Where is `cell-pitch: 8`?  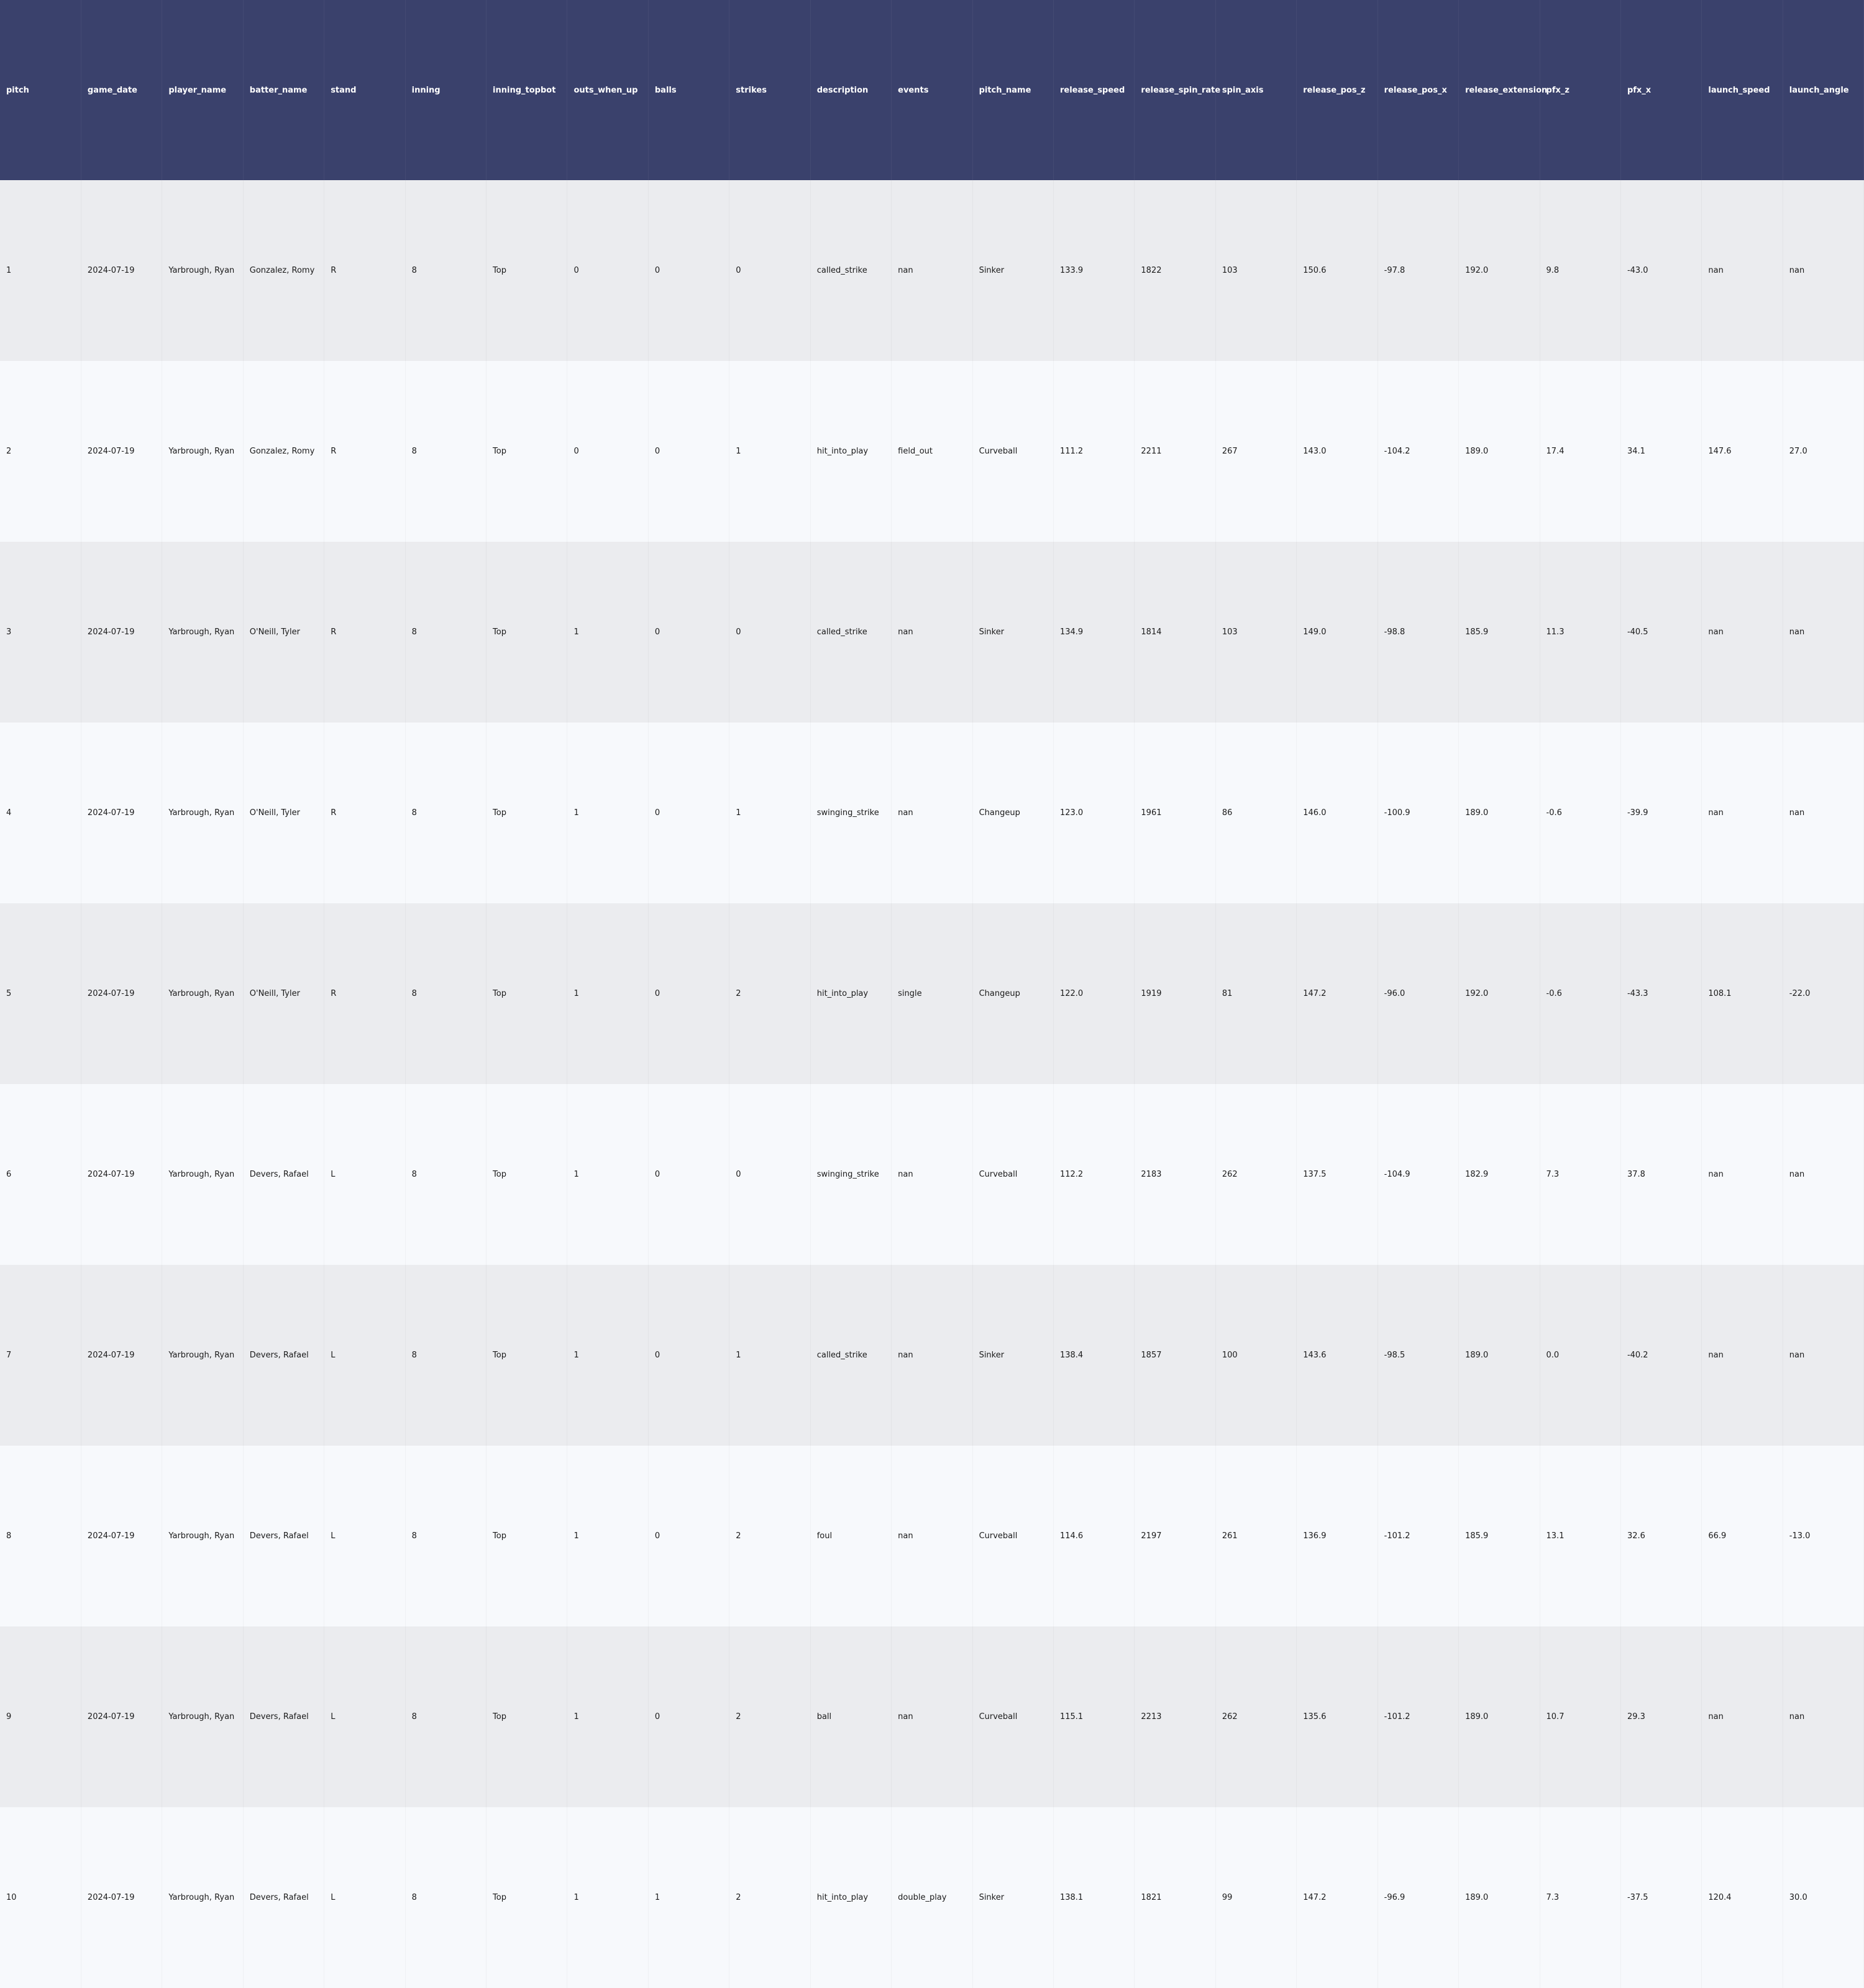
cell-pitch: 8 is located at coordinates (40, 1536).